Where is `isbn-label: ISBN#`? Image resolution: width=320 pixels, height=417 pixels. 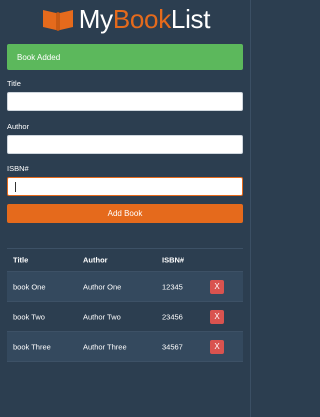 isbn-label: ISBN# is located at coordinates (18, 168).